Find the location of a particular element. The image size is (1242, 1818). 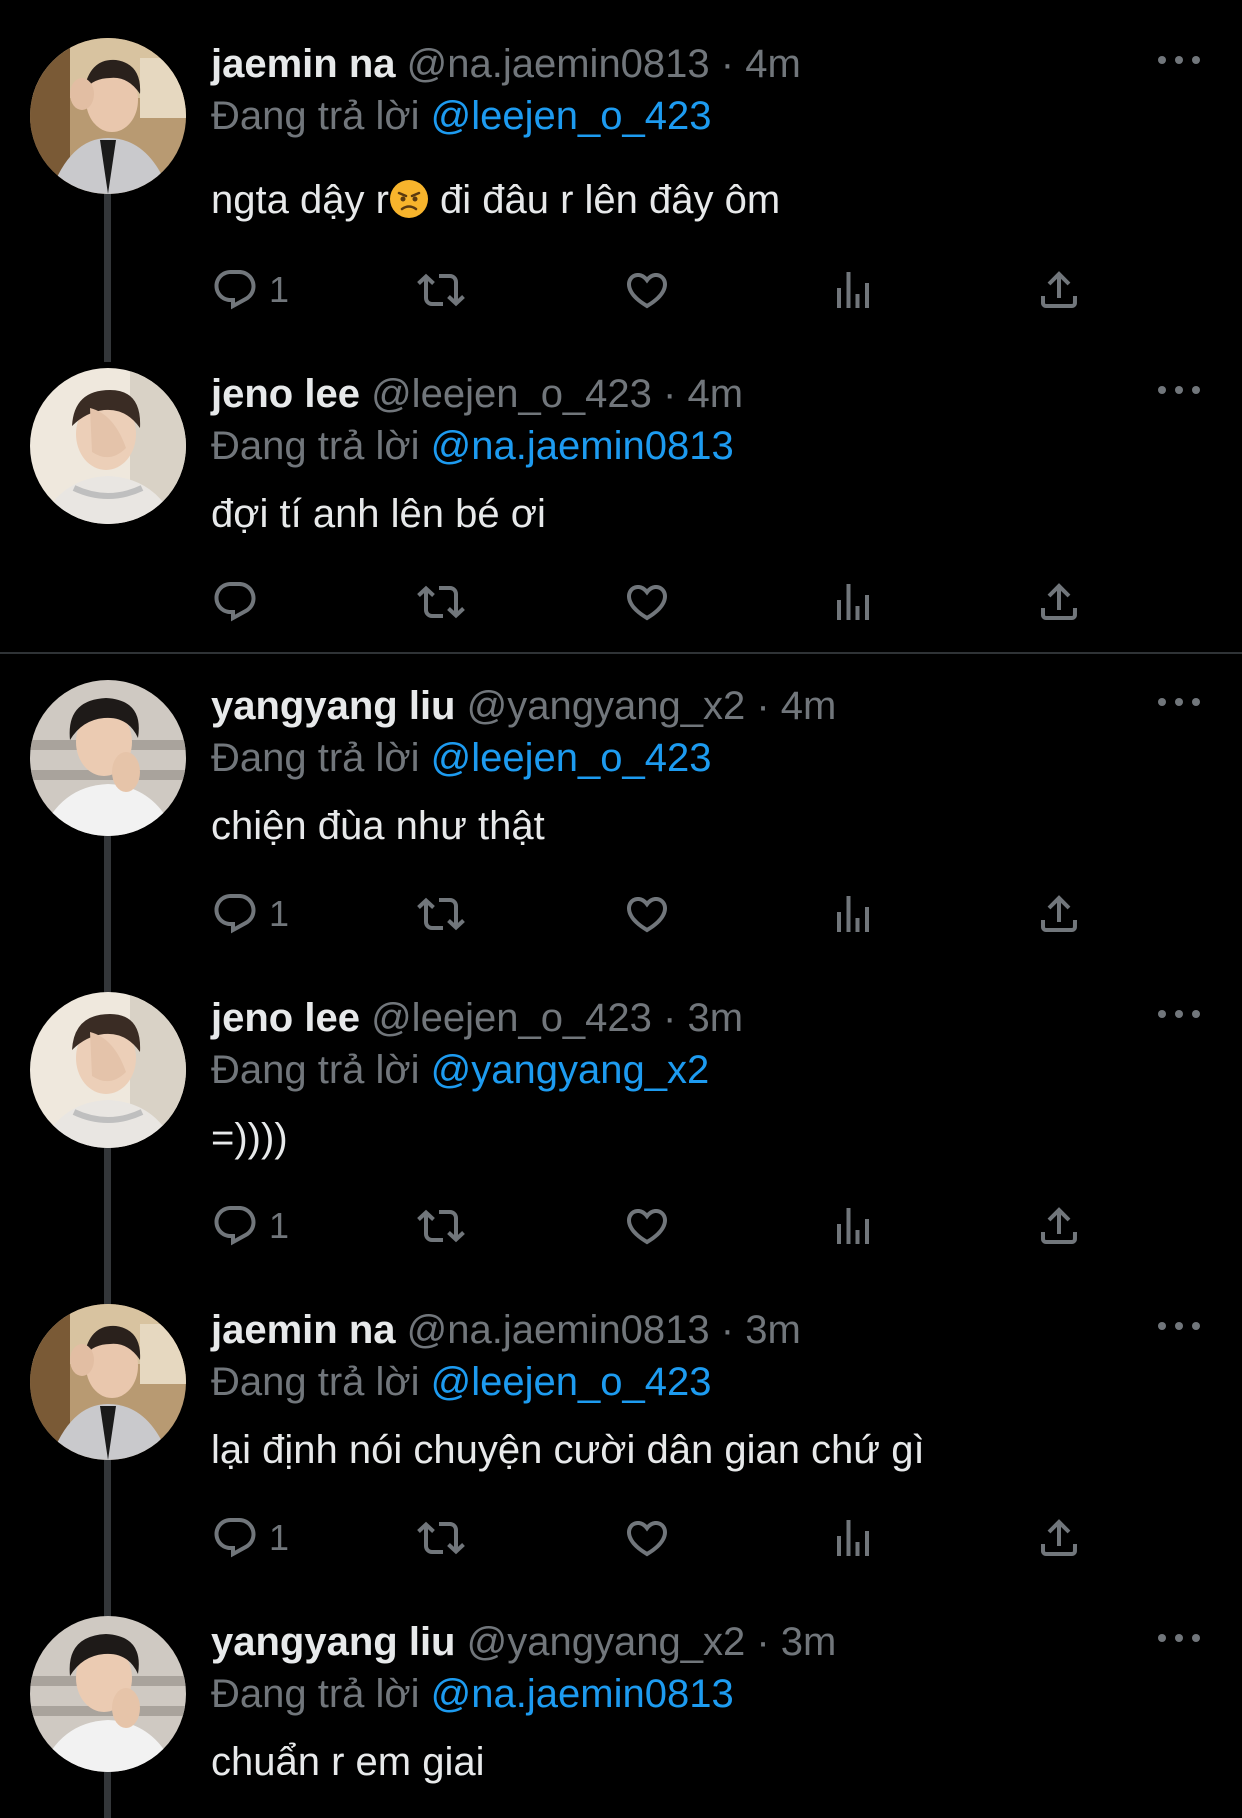

replying-to: Đang trả lời @na.jaemin0813 is located at coordinates (472, 446).